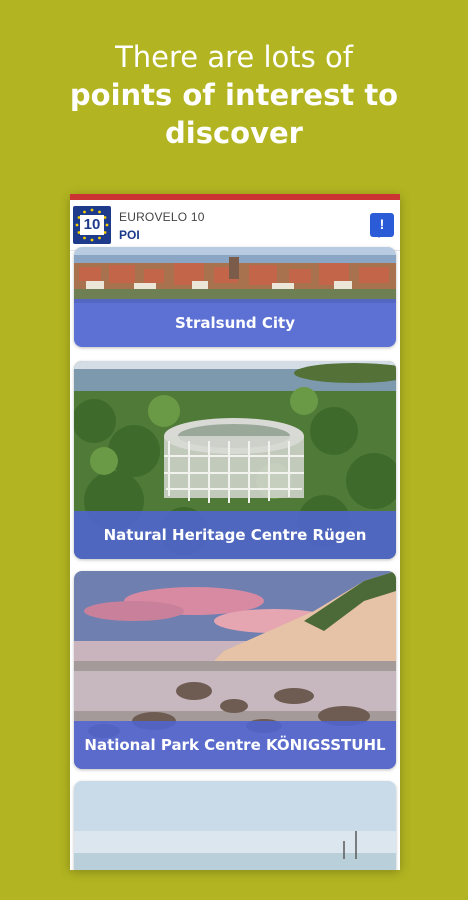 The width and height of the screenshot is (468, 900). I want to click on poi-card-stralsund: Stralsund City, so click(235, 297).